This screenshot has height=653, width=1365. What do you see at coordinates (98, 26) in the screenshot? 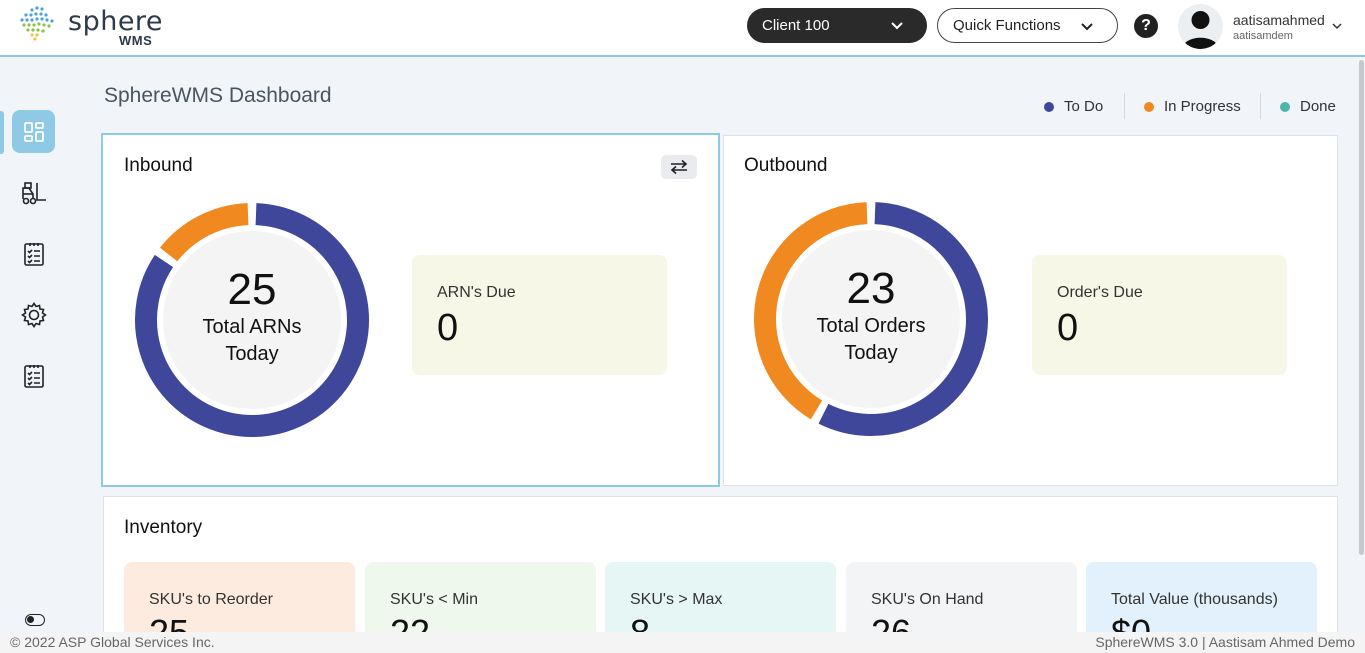
I see `sphere-logo: sphere WMS` at bounding box center [98, 26].